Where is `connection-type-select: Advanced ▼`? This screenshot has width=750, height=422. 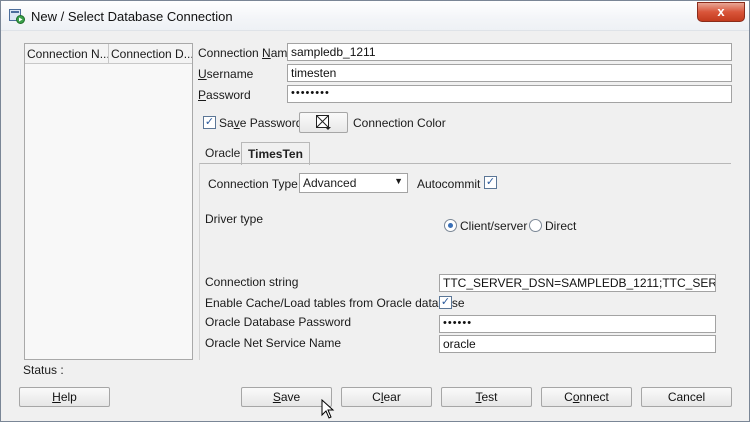
connection-type-select: Advanced ▼ is located at coordinates (353, 183).